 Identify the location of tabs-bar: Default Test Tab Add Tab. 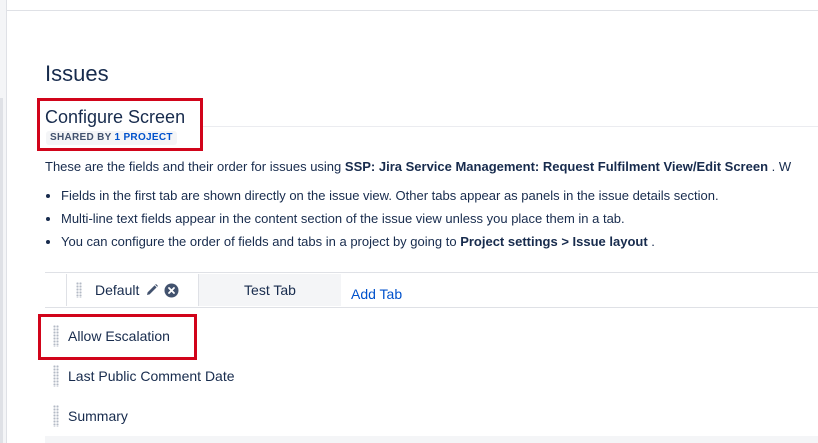
(431, 290).